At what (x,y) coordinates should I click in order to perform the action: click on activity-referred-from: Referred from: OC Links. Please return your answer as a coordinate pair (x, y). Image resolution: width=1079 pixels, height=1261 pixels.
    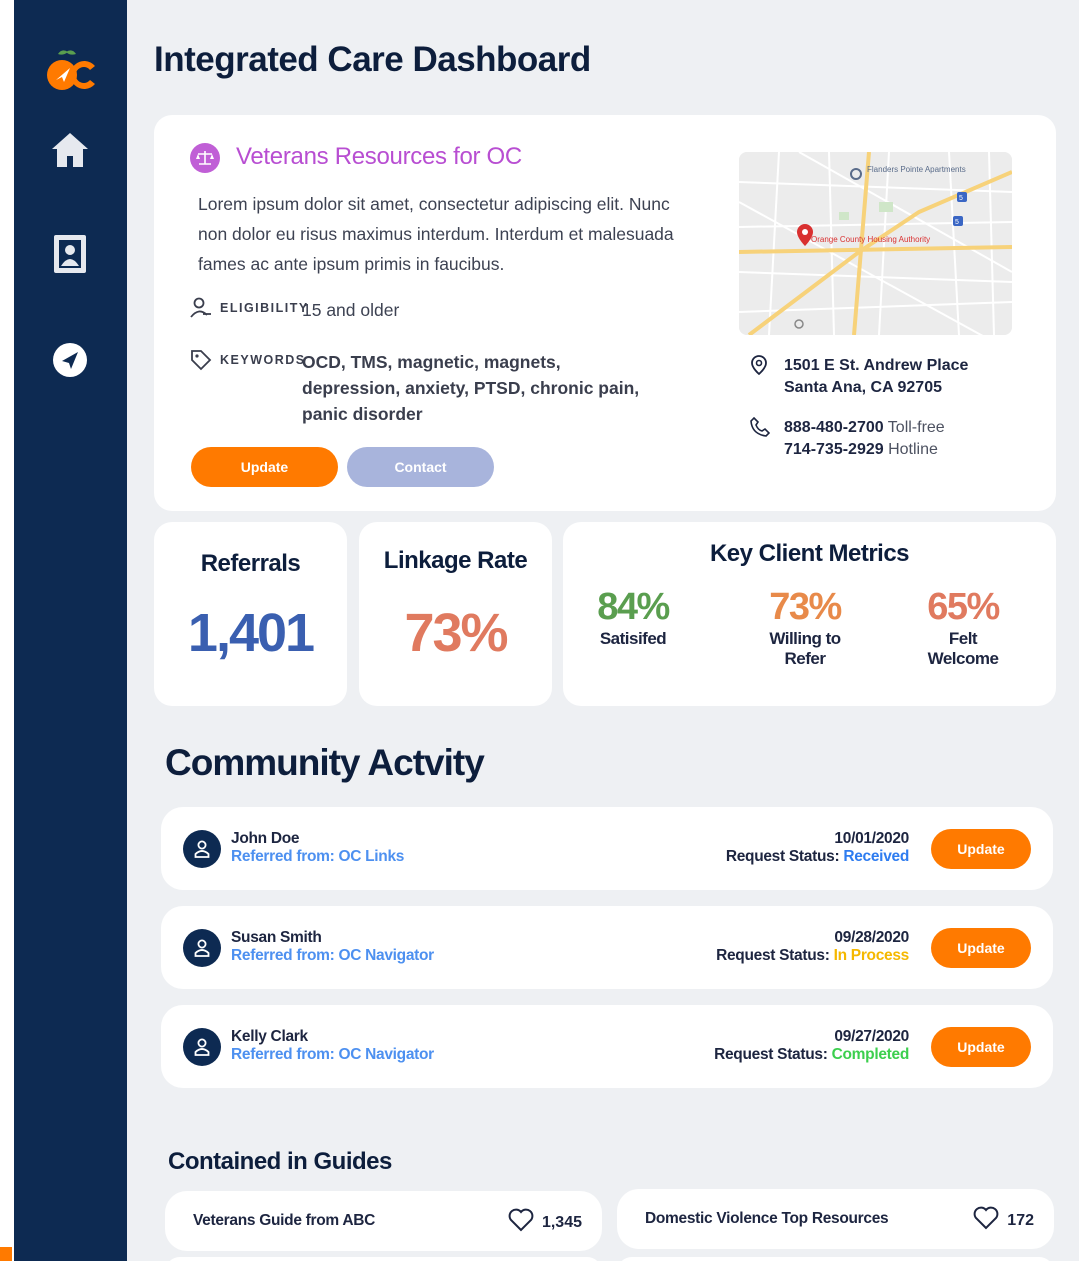
    Looking at the image, I should click on (317, 857).